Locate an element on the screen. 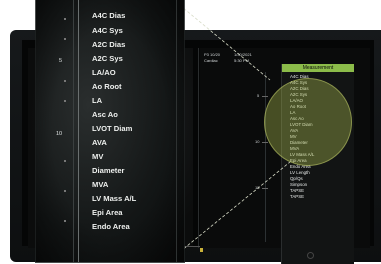 This screenshot has width=381, height=264. zoomed-menu-item: Diameter is located at coordinates (108, 170).